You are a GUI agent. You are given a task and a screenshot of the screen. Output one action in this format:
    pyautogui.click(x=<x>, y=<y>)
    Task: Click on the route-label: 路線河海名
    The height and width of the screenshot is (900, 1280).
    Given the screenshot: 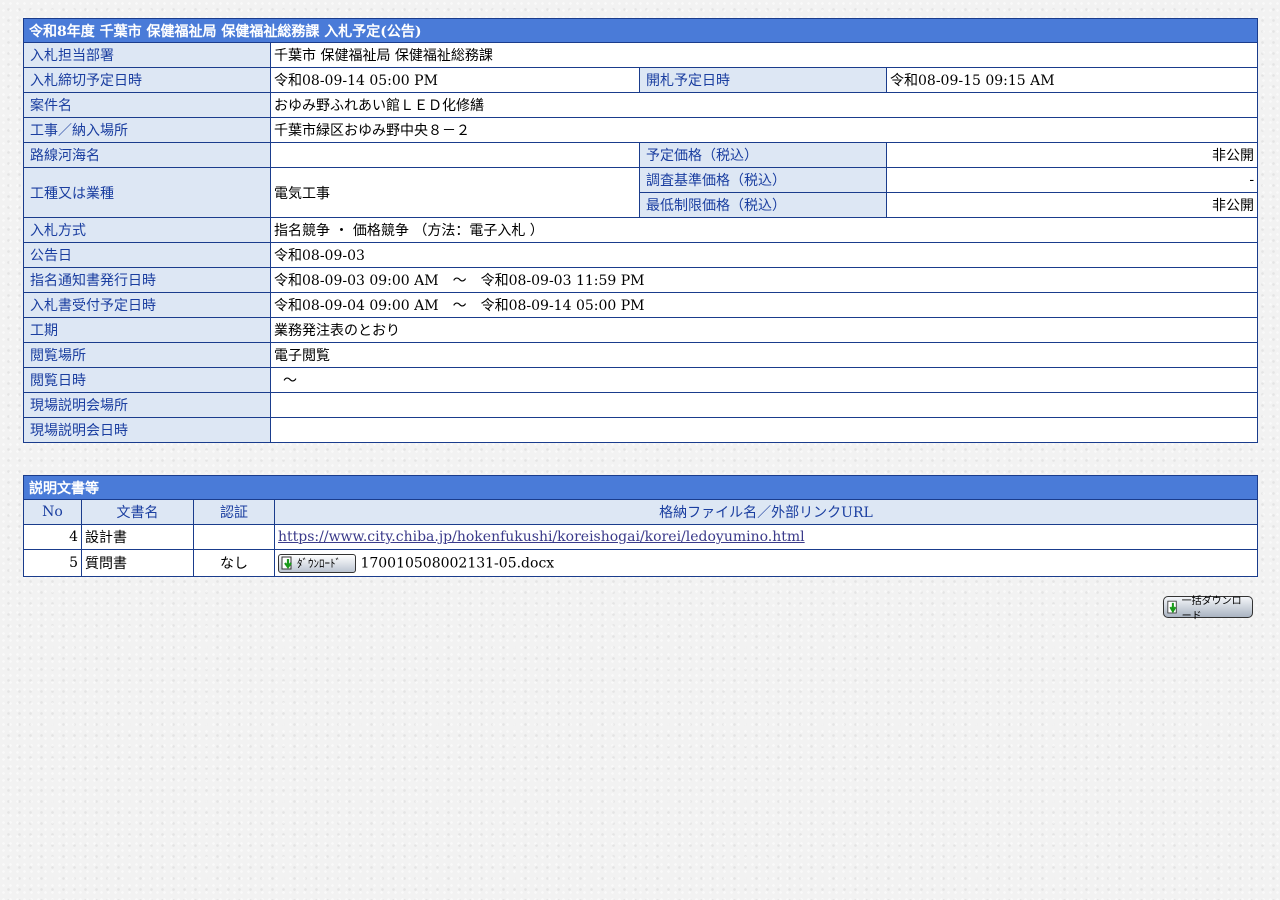 What is the action you would take?
    pyautogui.click(x=147, y=155)
    